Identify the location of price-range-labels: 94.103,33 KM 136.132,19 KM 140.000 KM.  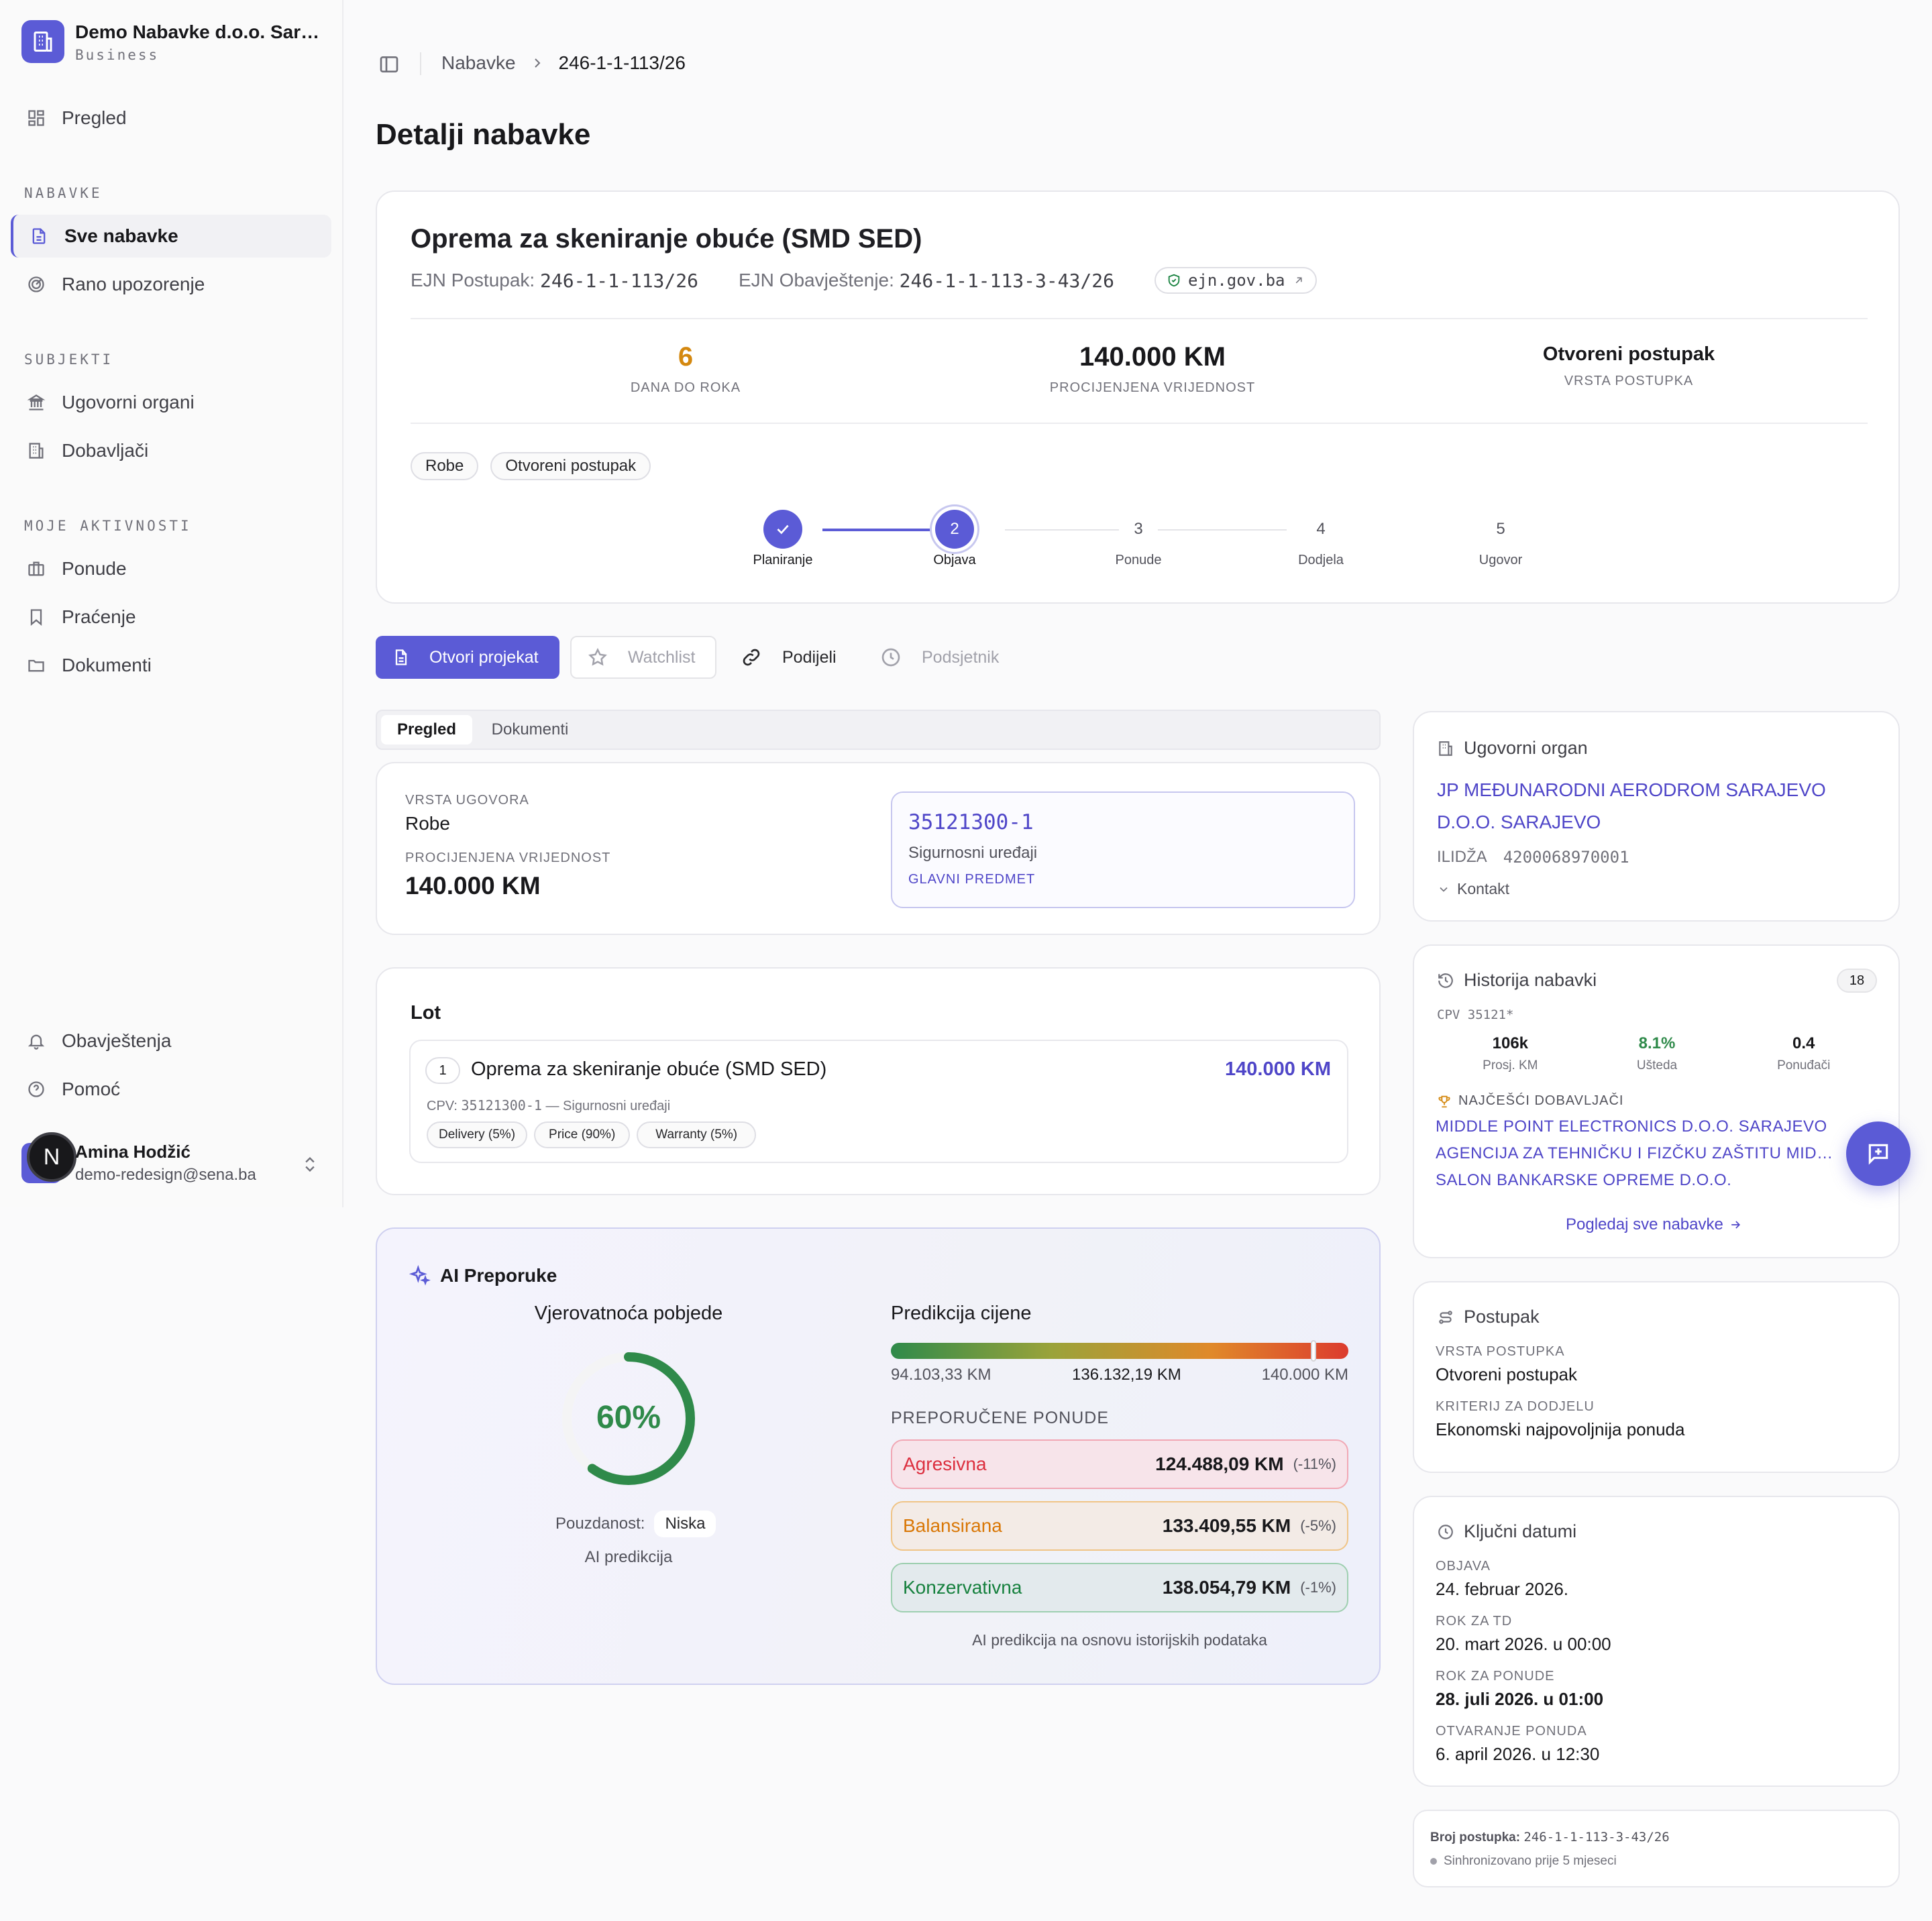
(1119, 1377).